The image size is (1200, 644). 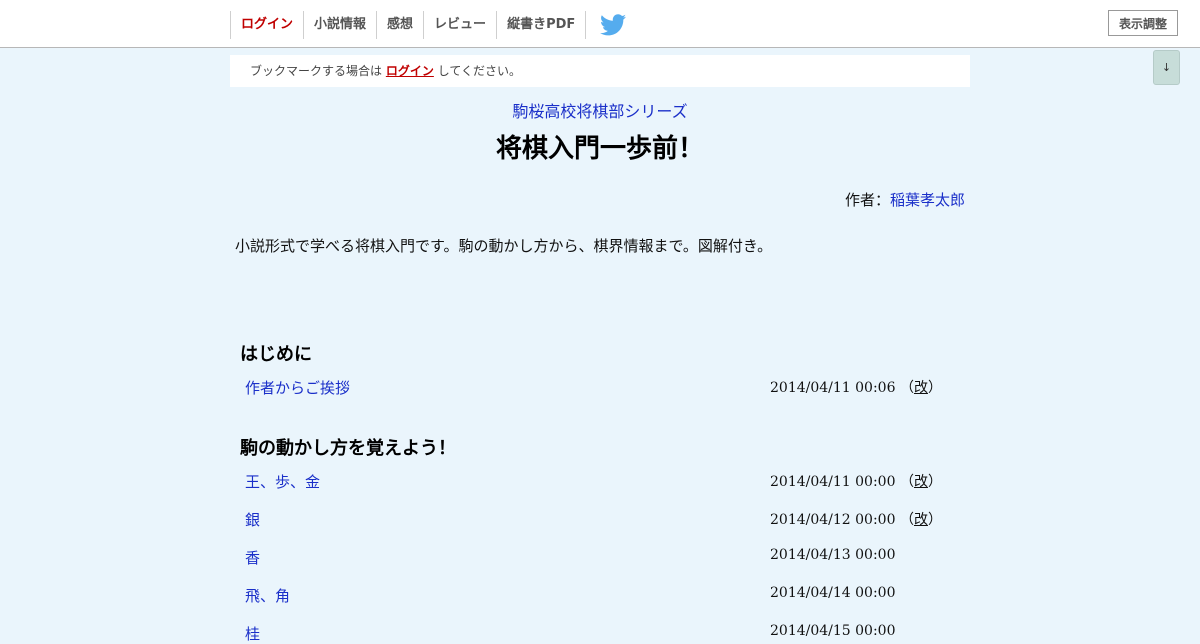 I want to click on episode-date: 2014/04/13 00:00, so click(x=833, y=555).